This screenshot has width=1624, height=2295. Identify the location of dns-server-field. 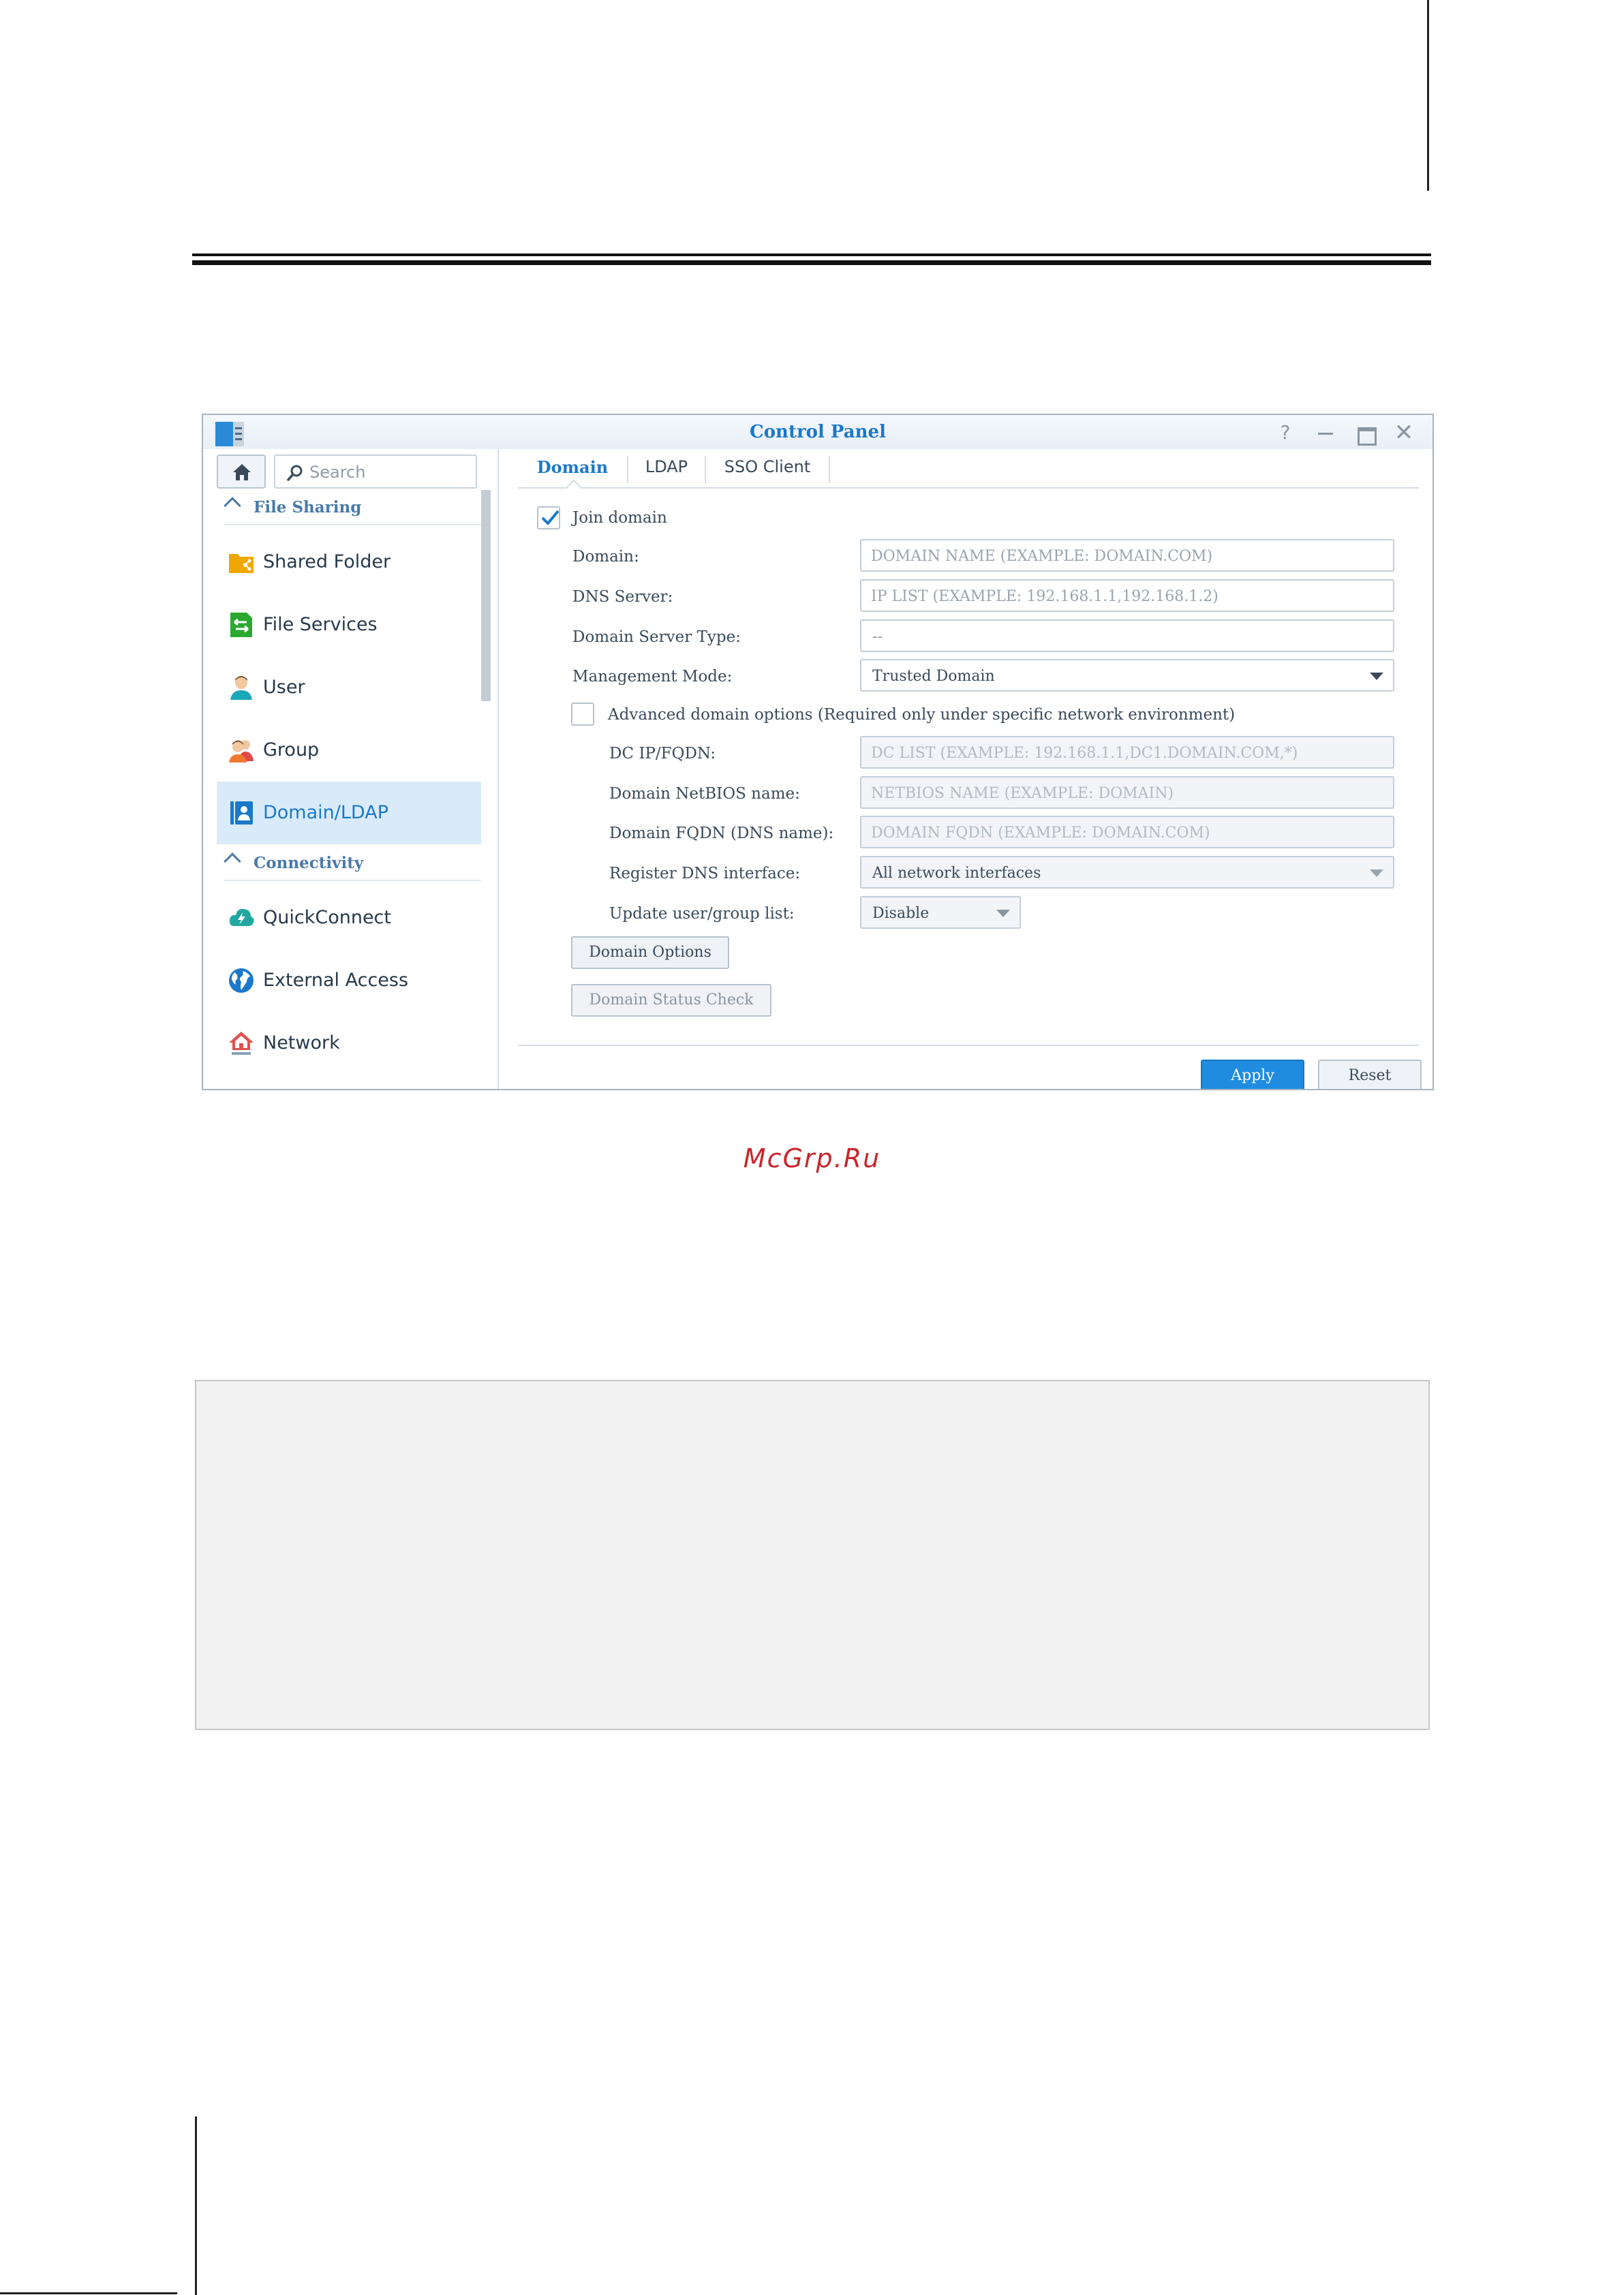
(1127, 595).